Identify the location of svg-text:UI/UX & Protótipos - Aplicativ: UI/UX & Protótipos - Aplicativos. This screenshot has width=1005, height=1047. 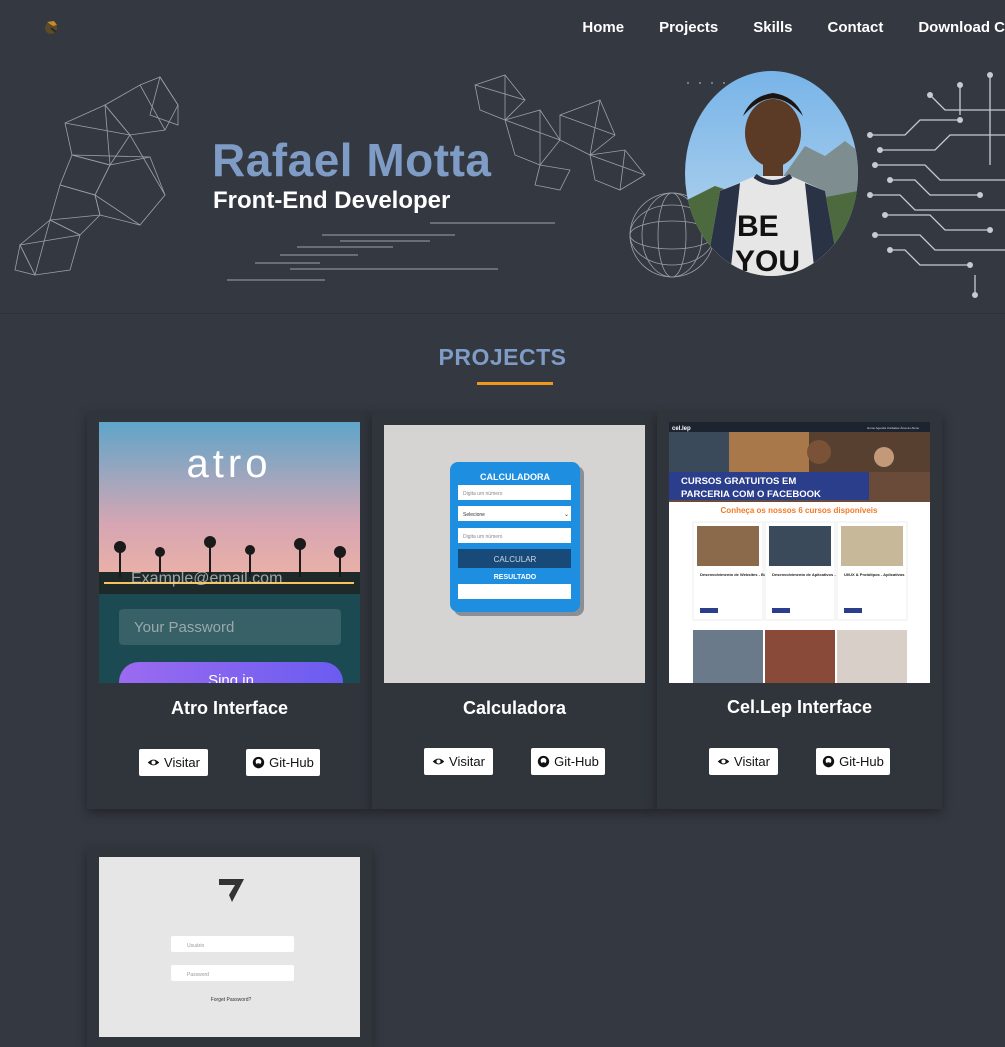
(874, 574).